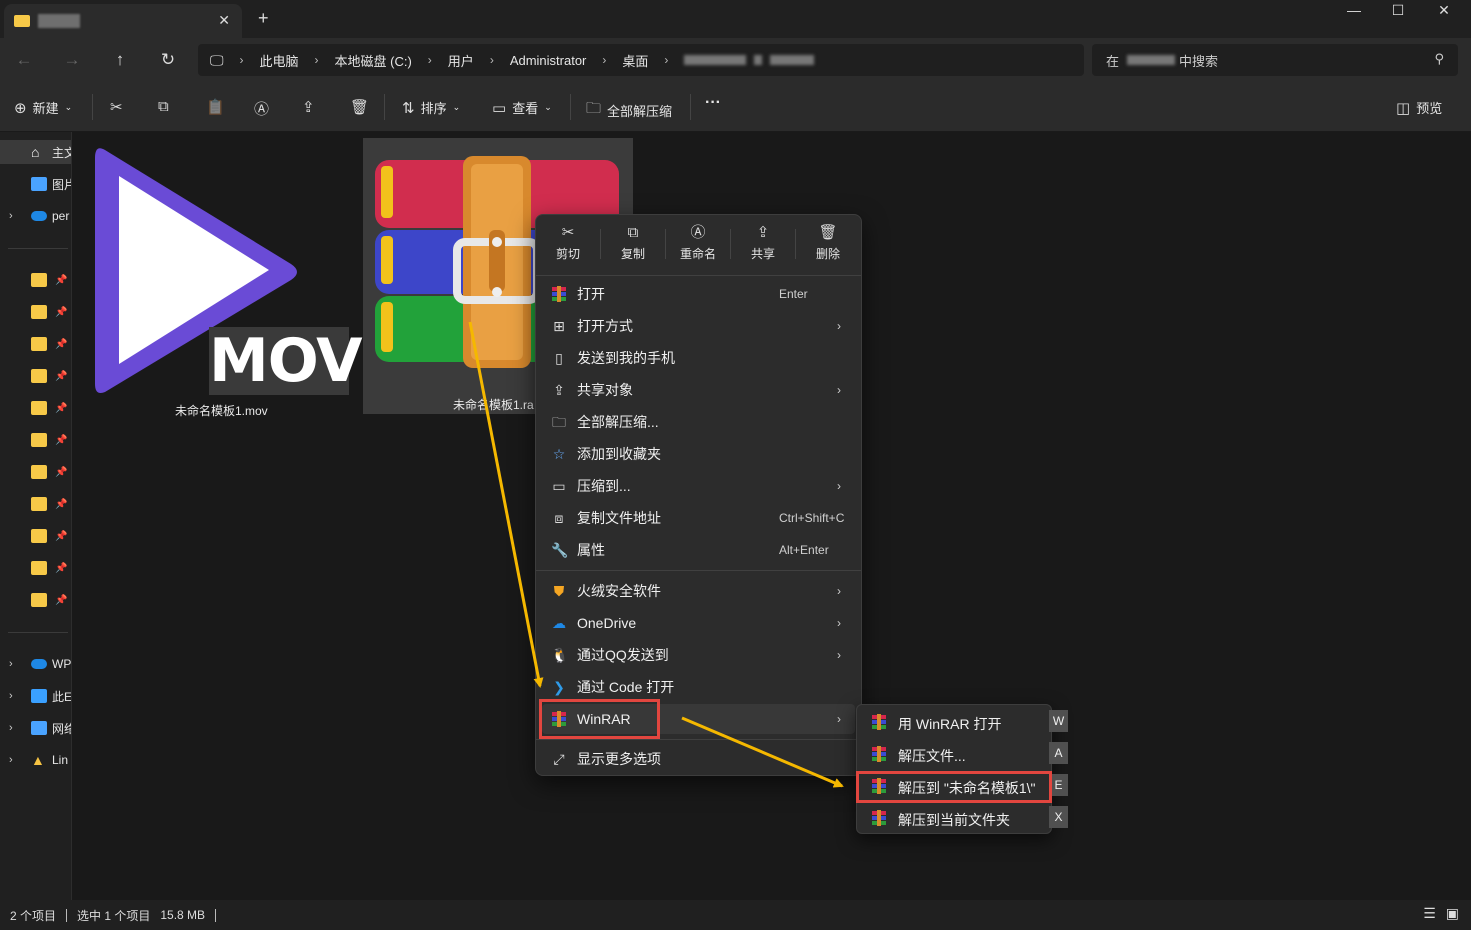 The image size is (1471, 930). I want to click on back-button: ←, so click(24, 60).